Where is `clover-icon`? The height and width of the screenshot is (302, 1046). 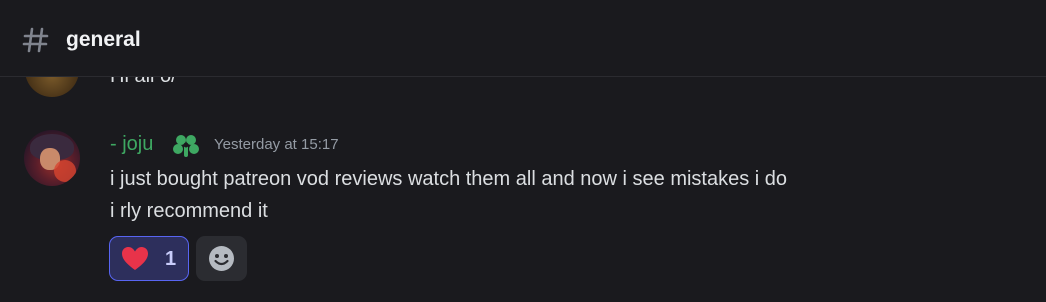
clover-icon is located at coordinates (186, 146).